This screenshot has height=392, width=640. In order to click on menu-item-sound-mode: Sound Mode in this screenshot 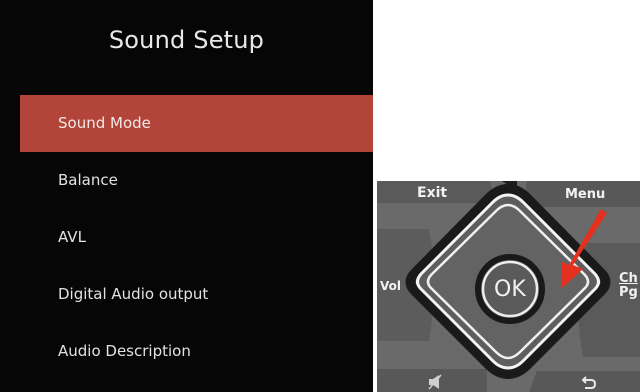, I will do `click(196, 123)`.